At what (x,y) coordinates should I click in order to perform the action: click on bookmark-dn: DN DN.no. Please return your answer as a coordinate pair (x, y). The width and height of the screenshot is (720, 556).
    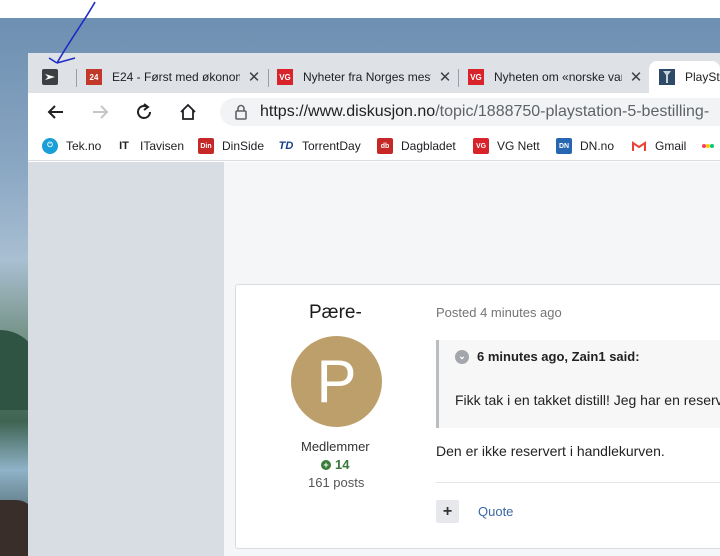
    Looking at the image, I should click on (585, 146).